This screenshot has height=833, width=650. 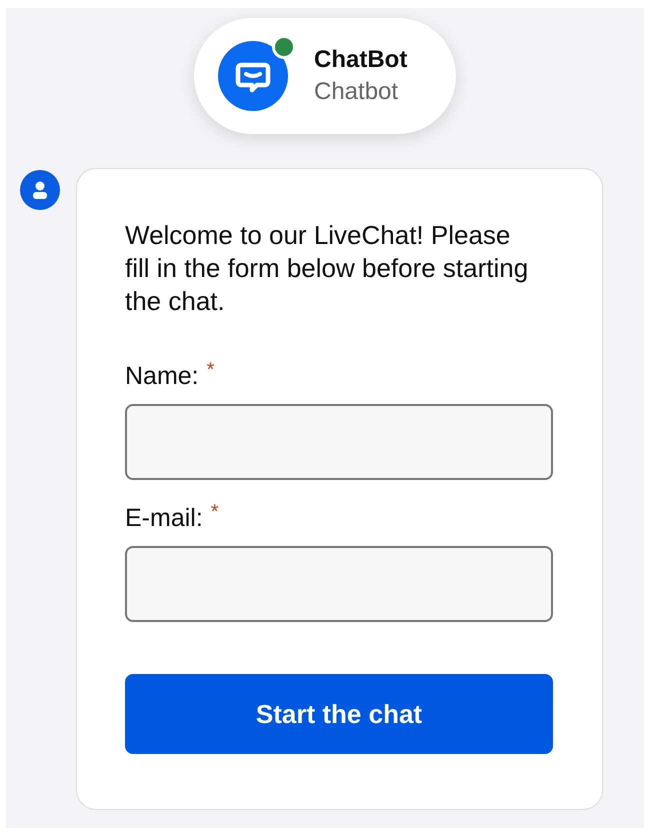 I want to click on chatbot-avatar-icon, so click(x=253, y=76).